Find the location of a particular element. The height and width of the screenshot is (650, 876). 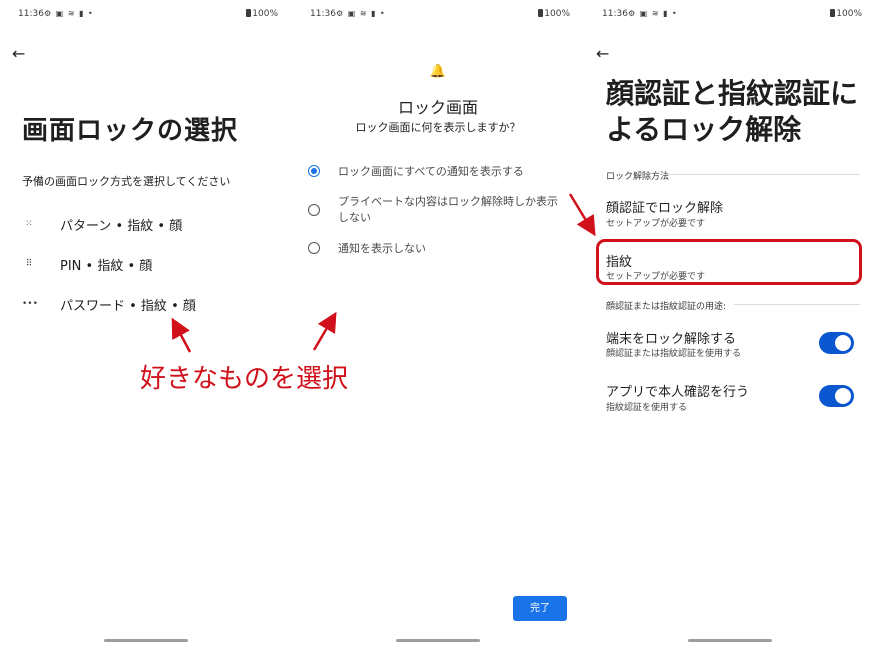

radio-hide-private: プライベートな内容はロック解除時しか表示しない is located at coordinates (438, 210).